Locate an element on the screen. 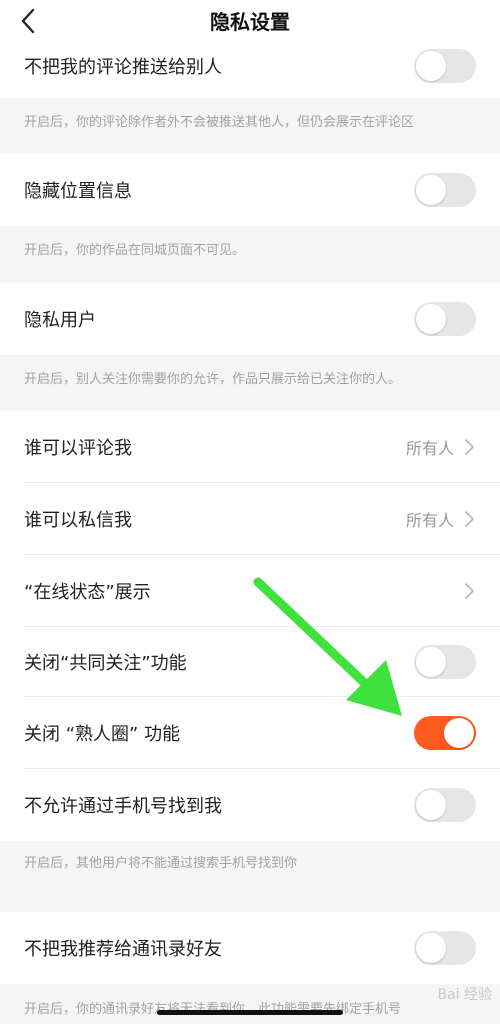 This screenshot has height=1024, width=500. setting-row-hide-location: 隐藏位置信息 is located at coordinates (250, 190).